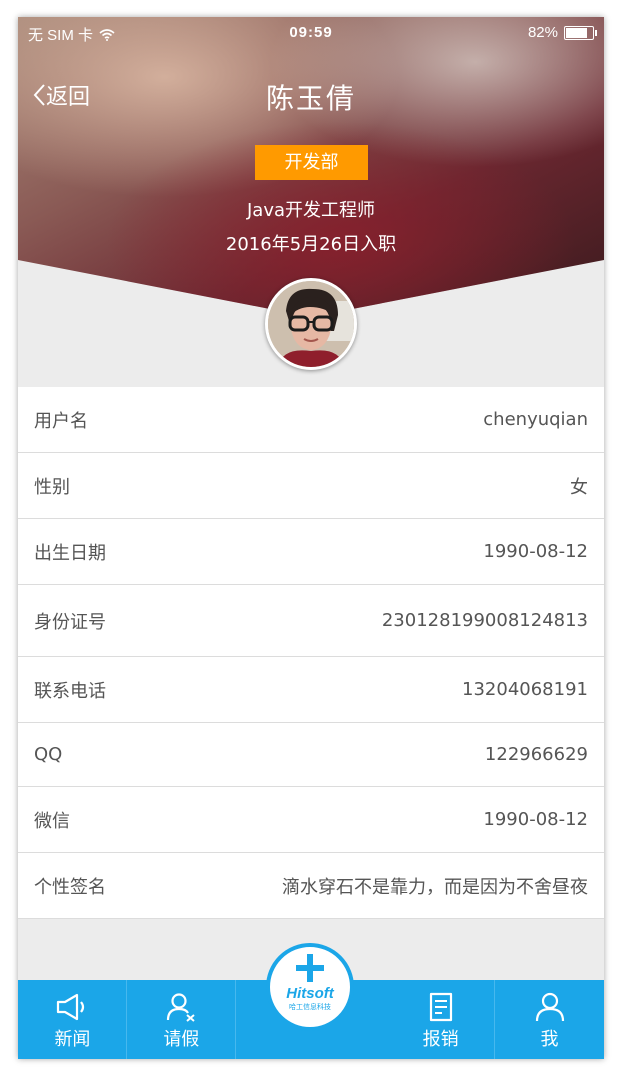 This screenshot has height=1079, width=623. What do you see at coordinates (71, 1007) in the screenshot?
I see `megaphone-icon` at bounding box center [71, 1007].